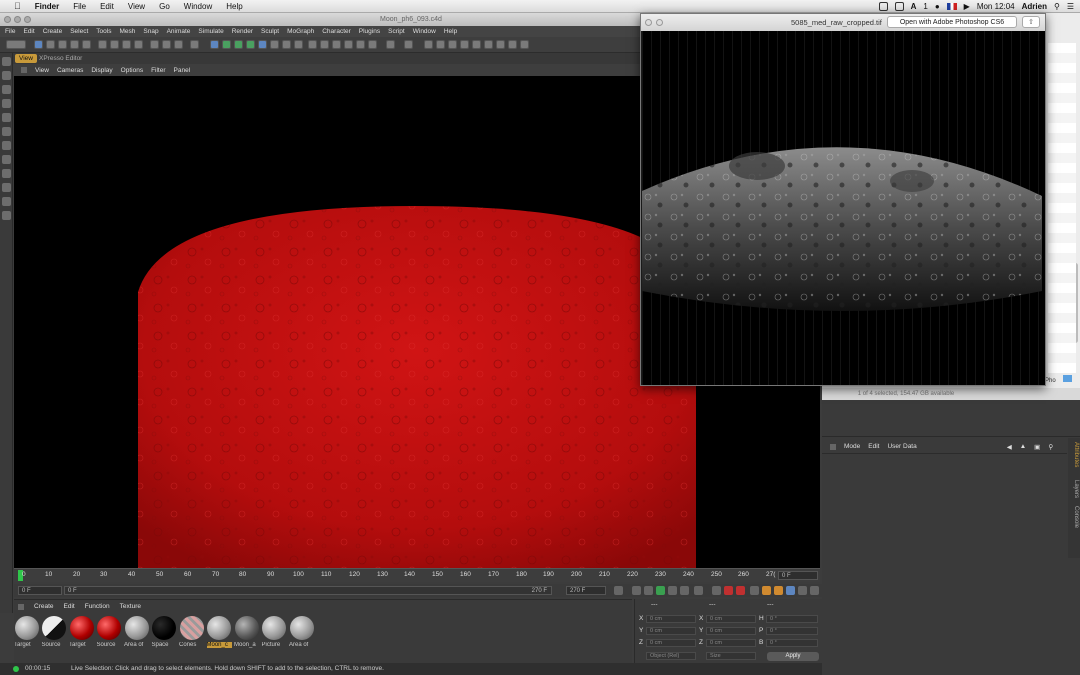  Describe the element at coordinates (191, 633) in the screenshot. I see `material-swatch: Cones` at that location.